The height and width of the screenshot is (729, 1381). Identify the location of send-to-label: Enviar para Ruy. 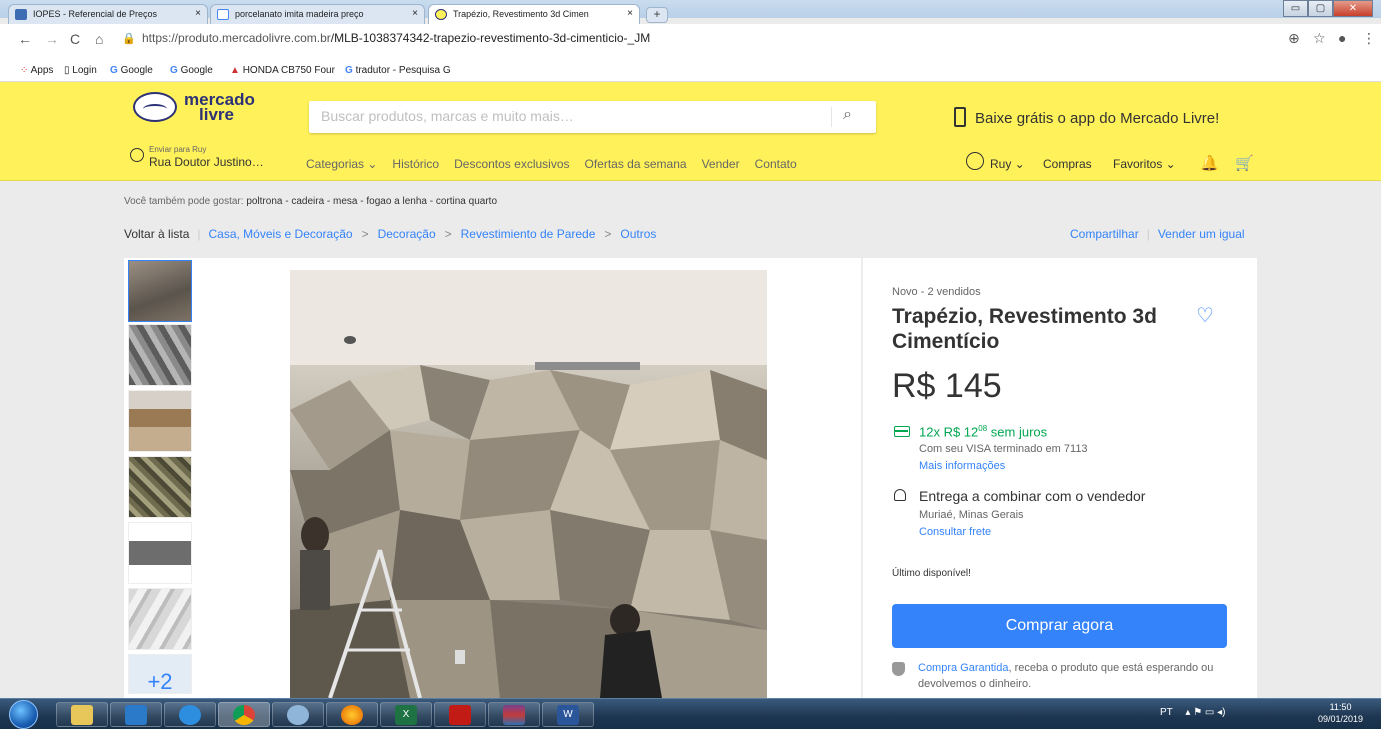
(177, 149).